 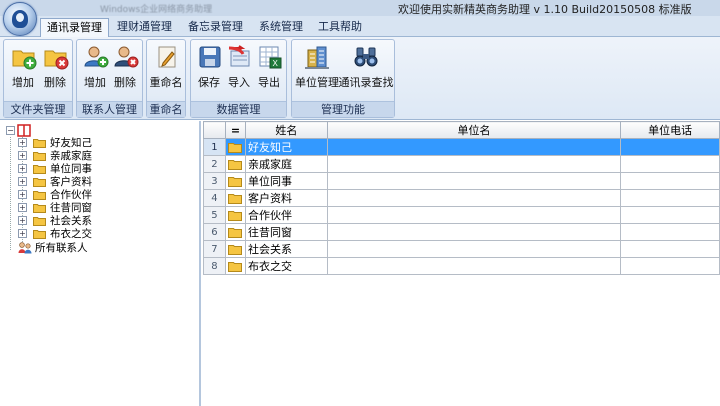 What do you see at coordinates (214, 164) in the screenshot?
I see `row-number: 2` at bounding box center [214, 164].